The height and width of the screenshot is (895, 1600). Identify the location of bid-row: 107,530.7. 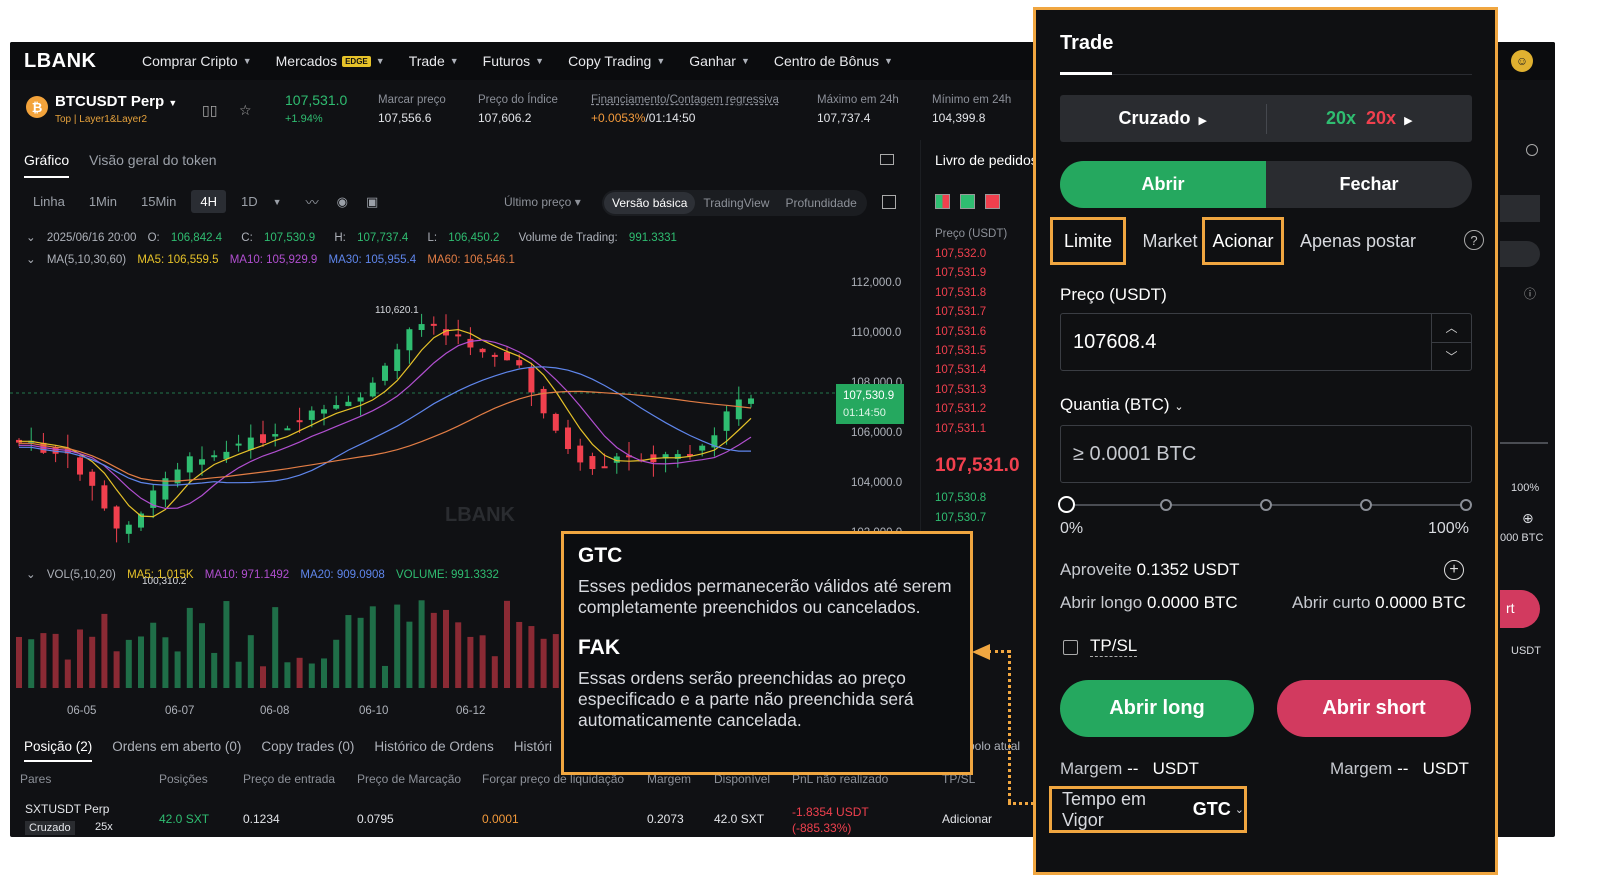
(960, 518).